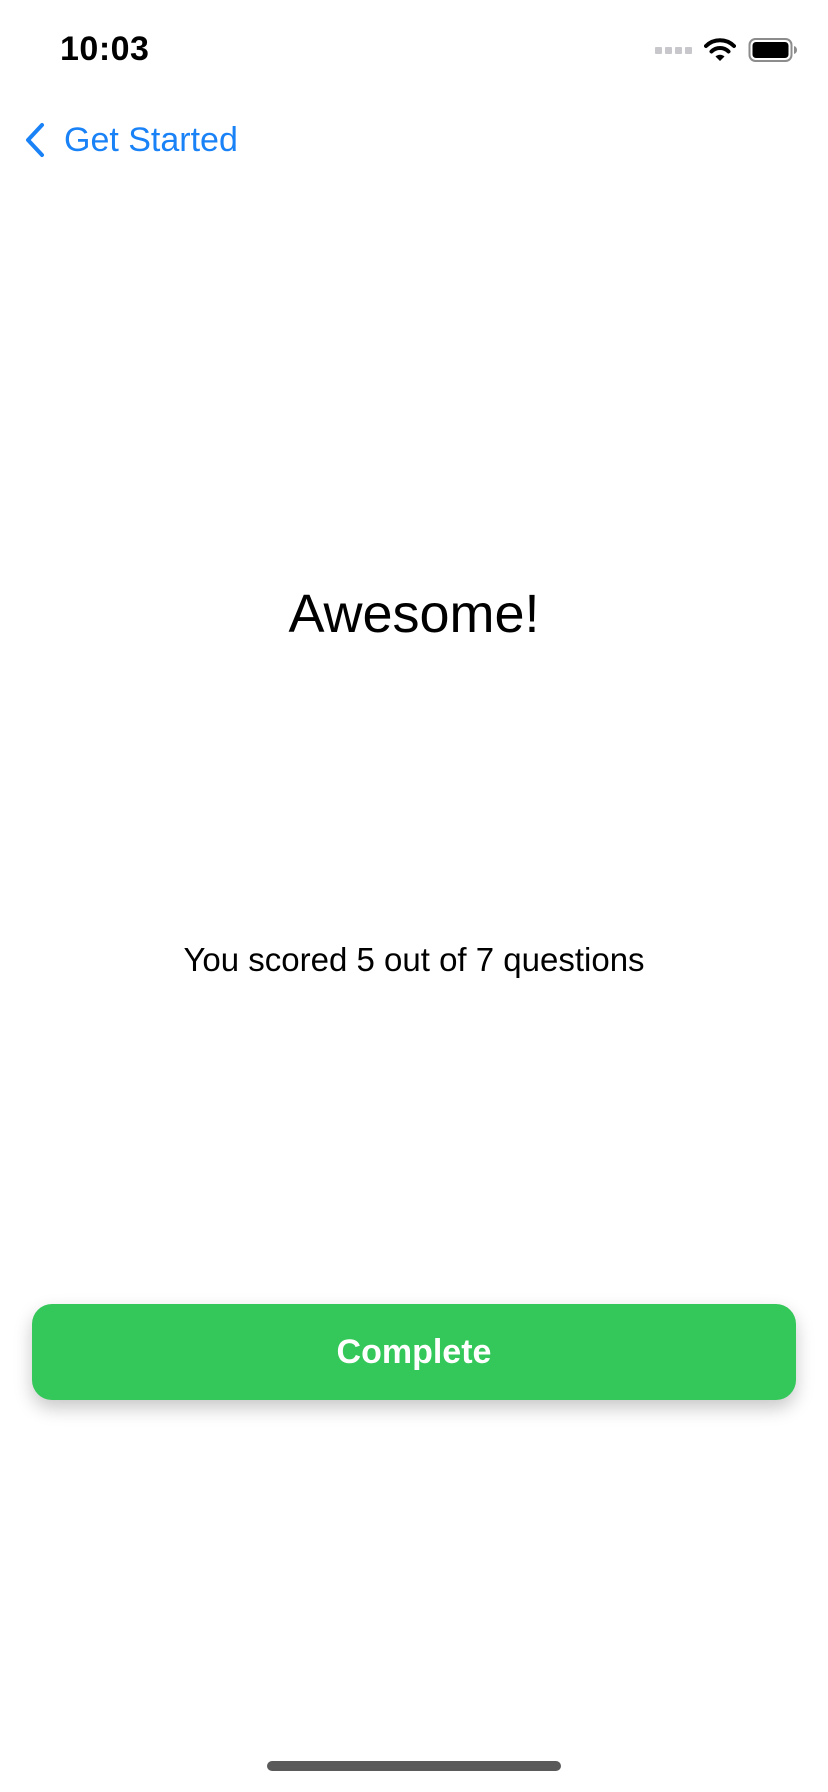  What do you see at coordinates (105, 49) in the screenshot?
I see `status-time: 10:03` at bounding box center [105, 49].